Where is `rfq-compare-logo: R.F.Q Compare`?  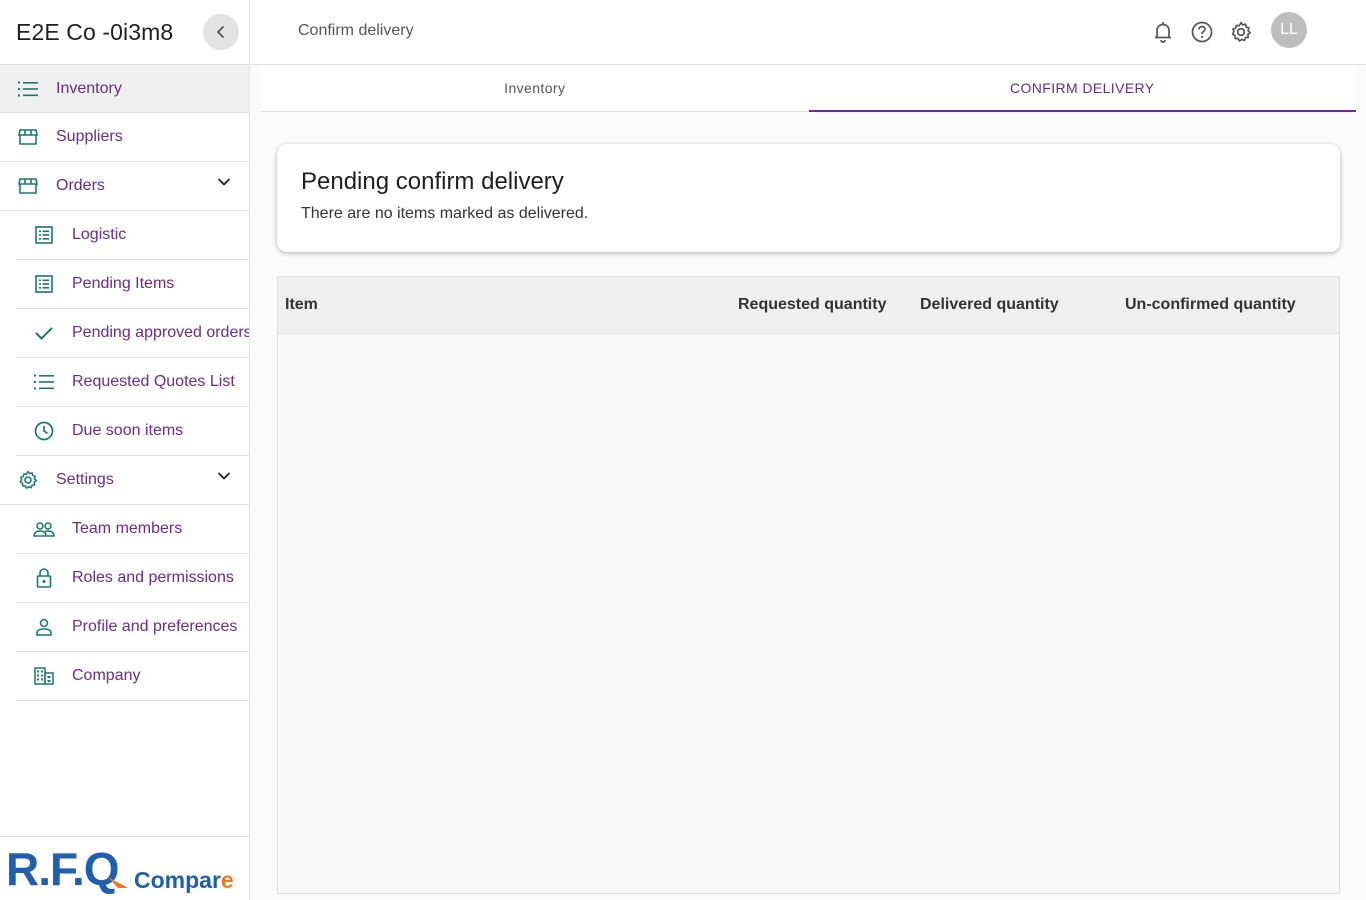 rfq-compare-logo: R.F.Q Compare is located at coordinates (125, 868).